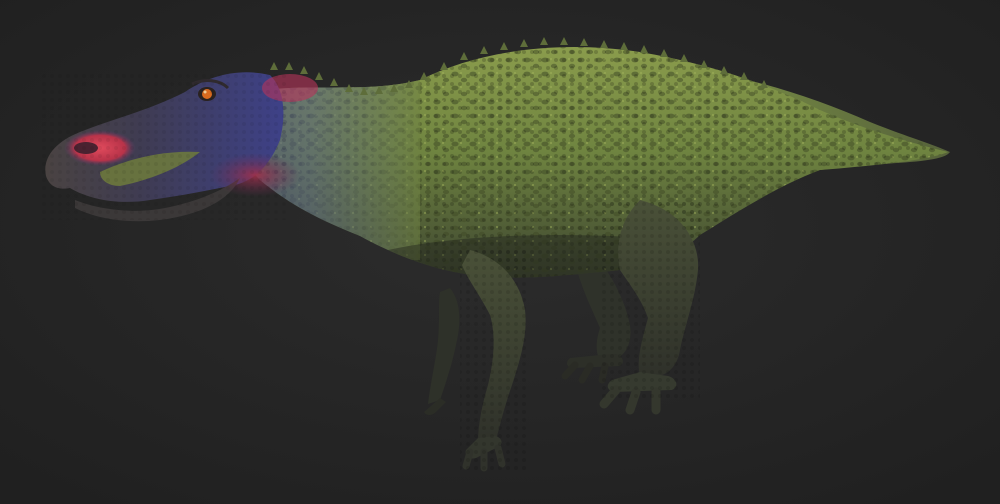 The height and width of the screenshot is (504, 1000). What do you see at coordinates (495, 361) in the screenshot?
I see `near-front-leg` at bounding box center [495, 361].